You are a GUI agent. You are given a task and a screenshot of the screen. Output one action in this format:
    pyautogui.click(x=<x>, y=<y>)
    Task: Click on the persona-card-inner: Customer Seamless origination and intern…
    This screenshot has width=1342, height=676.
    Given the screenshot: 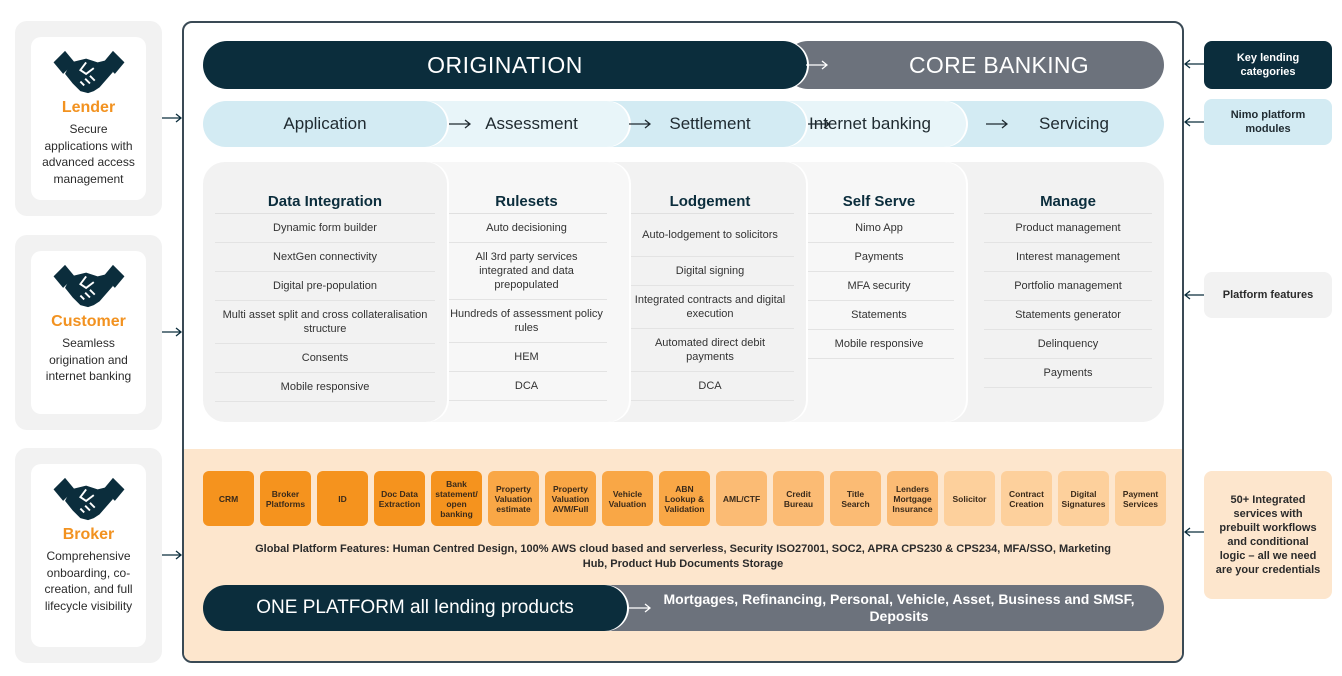 What is the action you would take?
    pyautogui.click(x=88, y=332)
    